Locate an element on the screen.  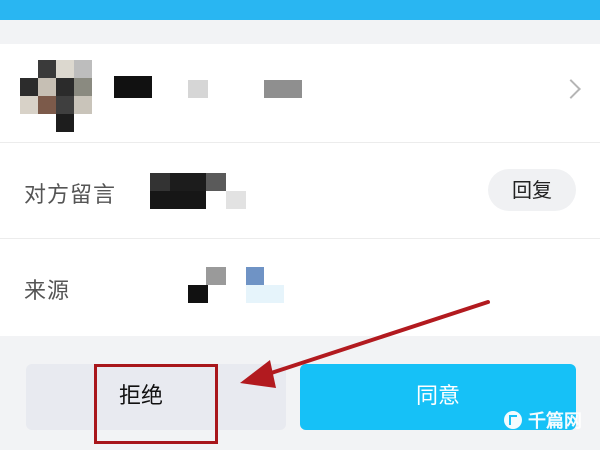
watermark-logo-icon is located at coordinates (513, 420).